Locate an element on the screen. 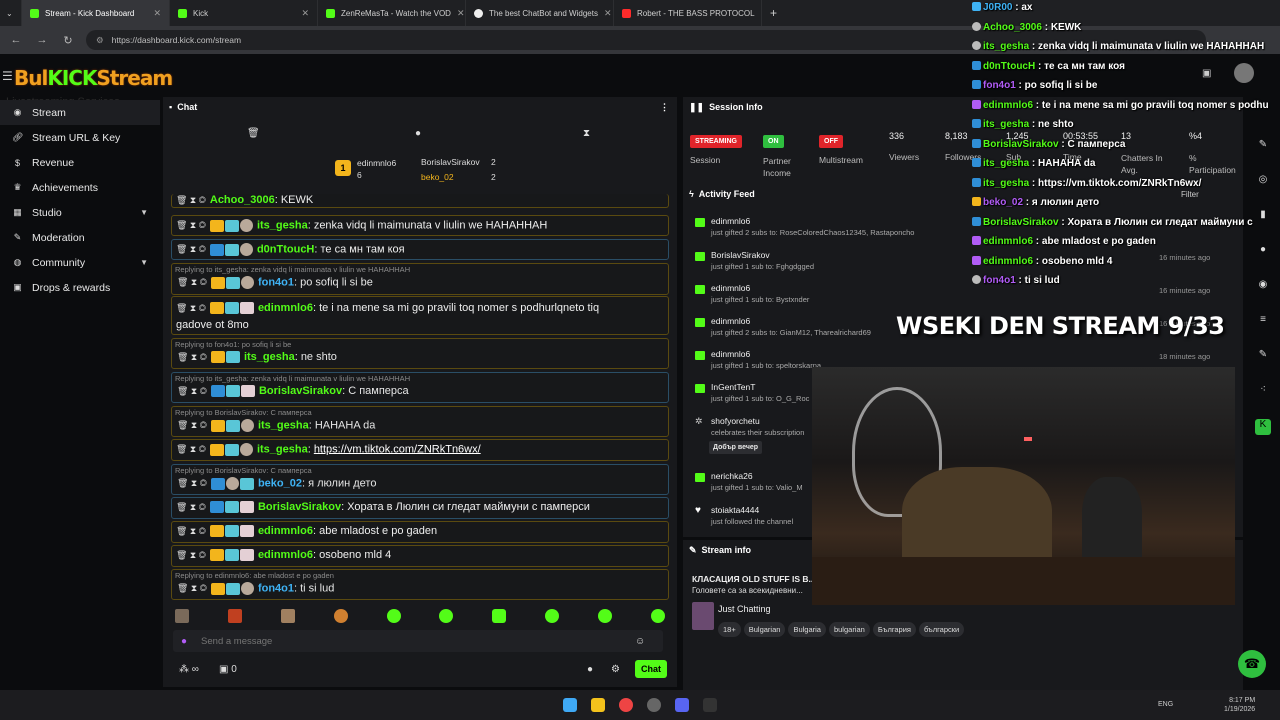 This screenshot has width=1280, height=720. clock: 8:17 PM 1/19/2026 is located at coordinates (1239, 705).